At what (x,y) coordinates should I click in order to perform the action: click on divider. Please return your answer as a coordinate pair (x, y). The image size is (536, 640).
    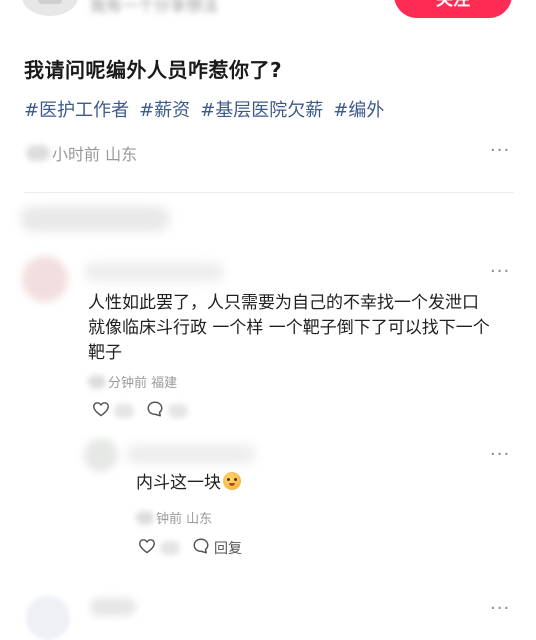
    Looking at the image, I should click on (269, 192).